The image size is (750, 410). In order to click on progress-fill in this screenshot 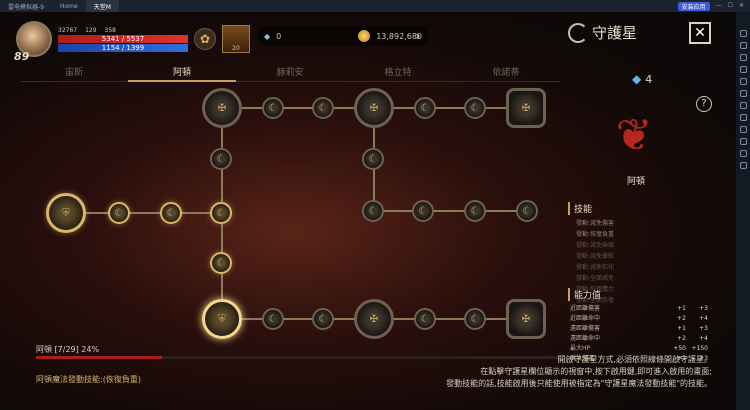, I will do `click(99, 357)`.